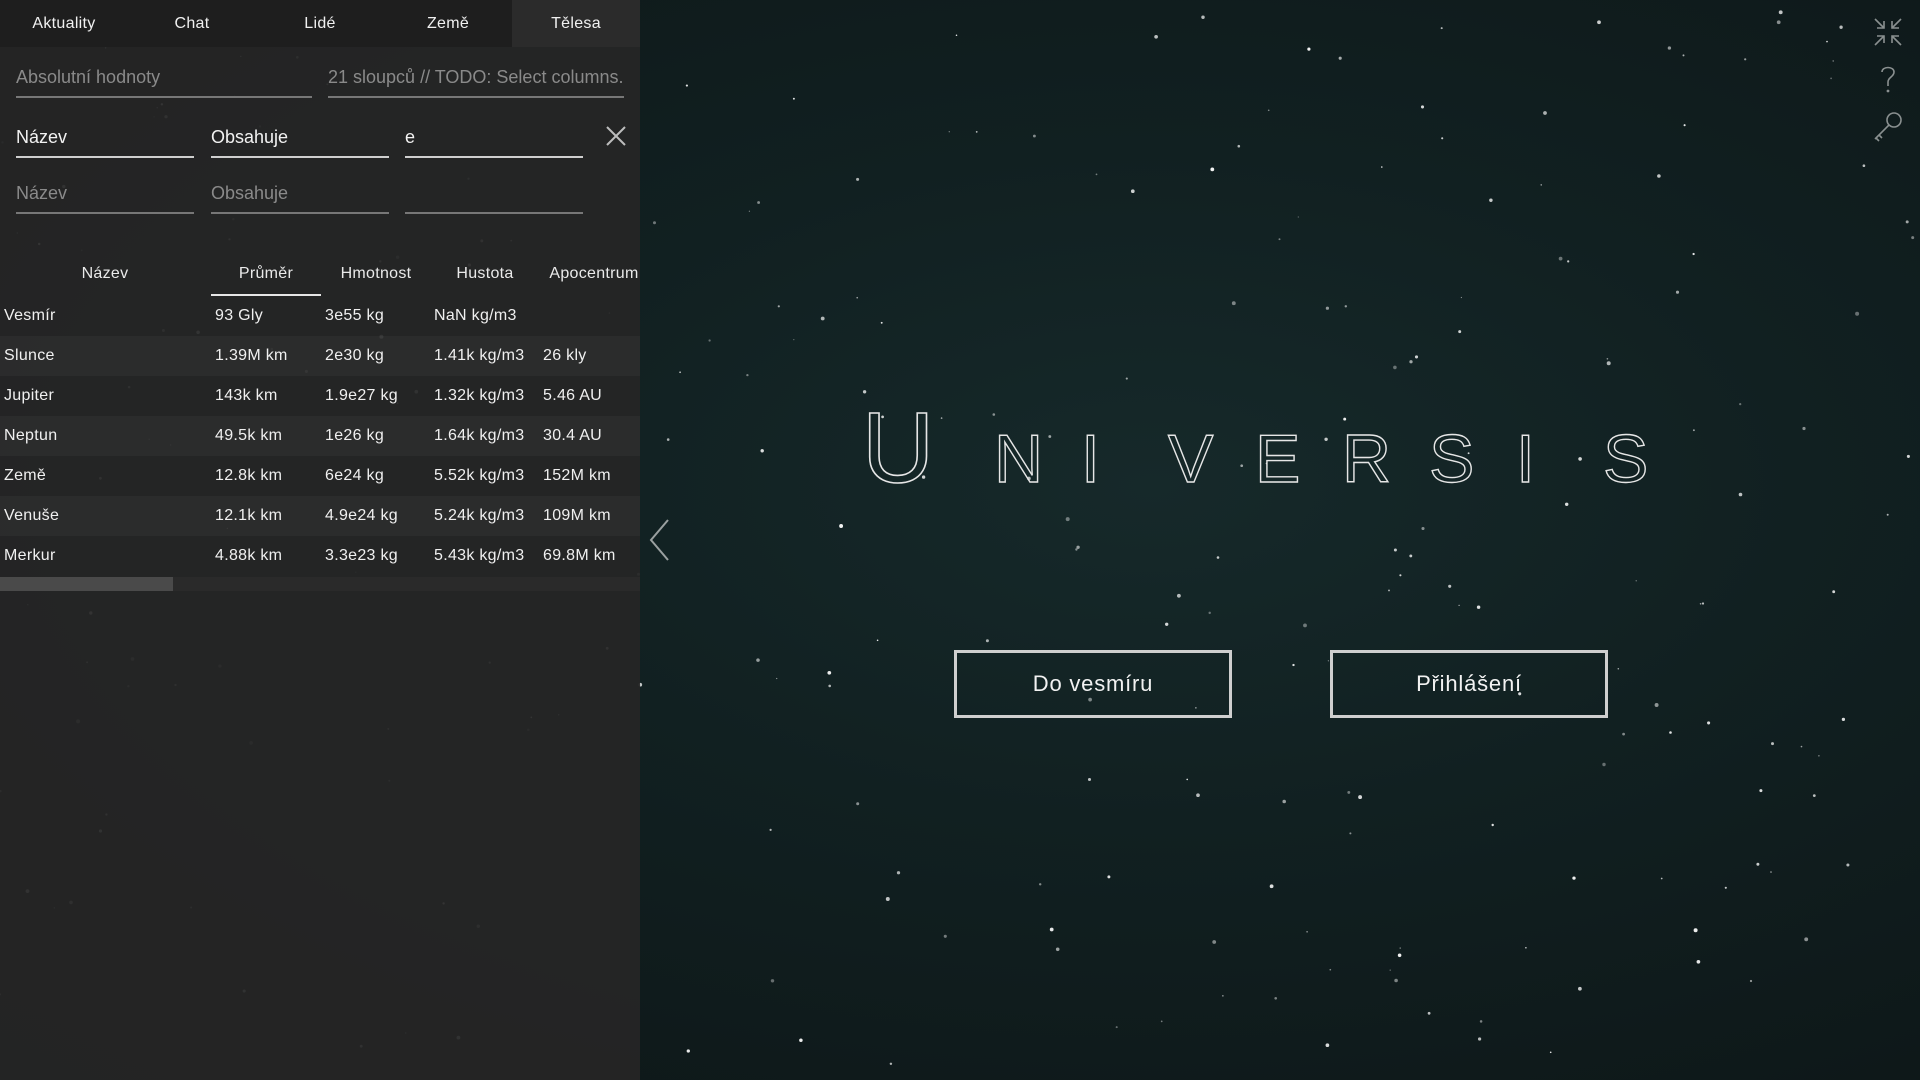 The height and width of the screenshot is (1080, 1920). I want to click on question-mark-icon, so click(1888, 78).